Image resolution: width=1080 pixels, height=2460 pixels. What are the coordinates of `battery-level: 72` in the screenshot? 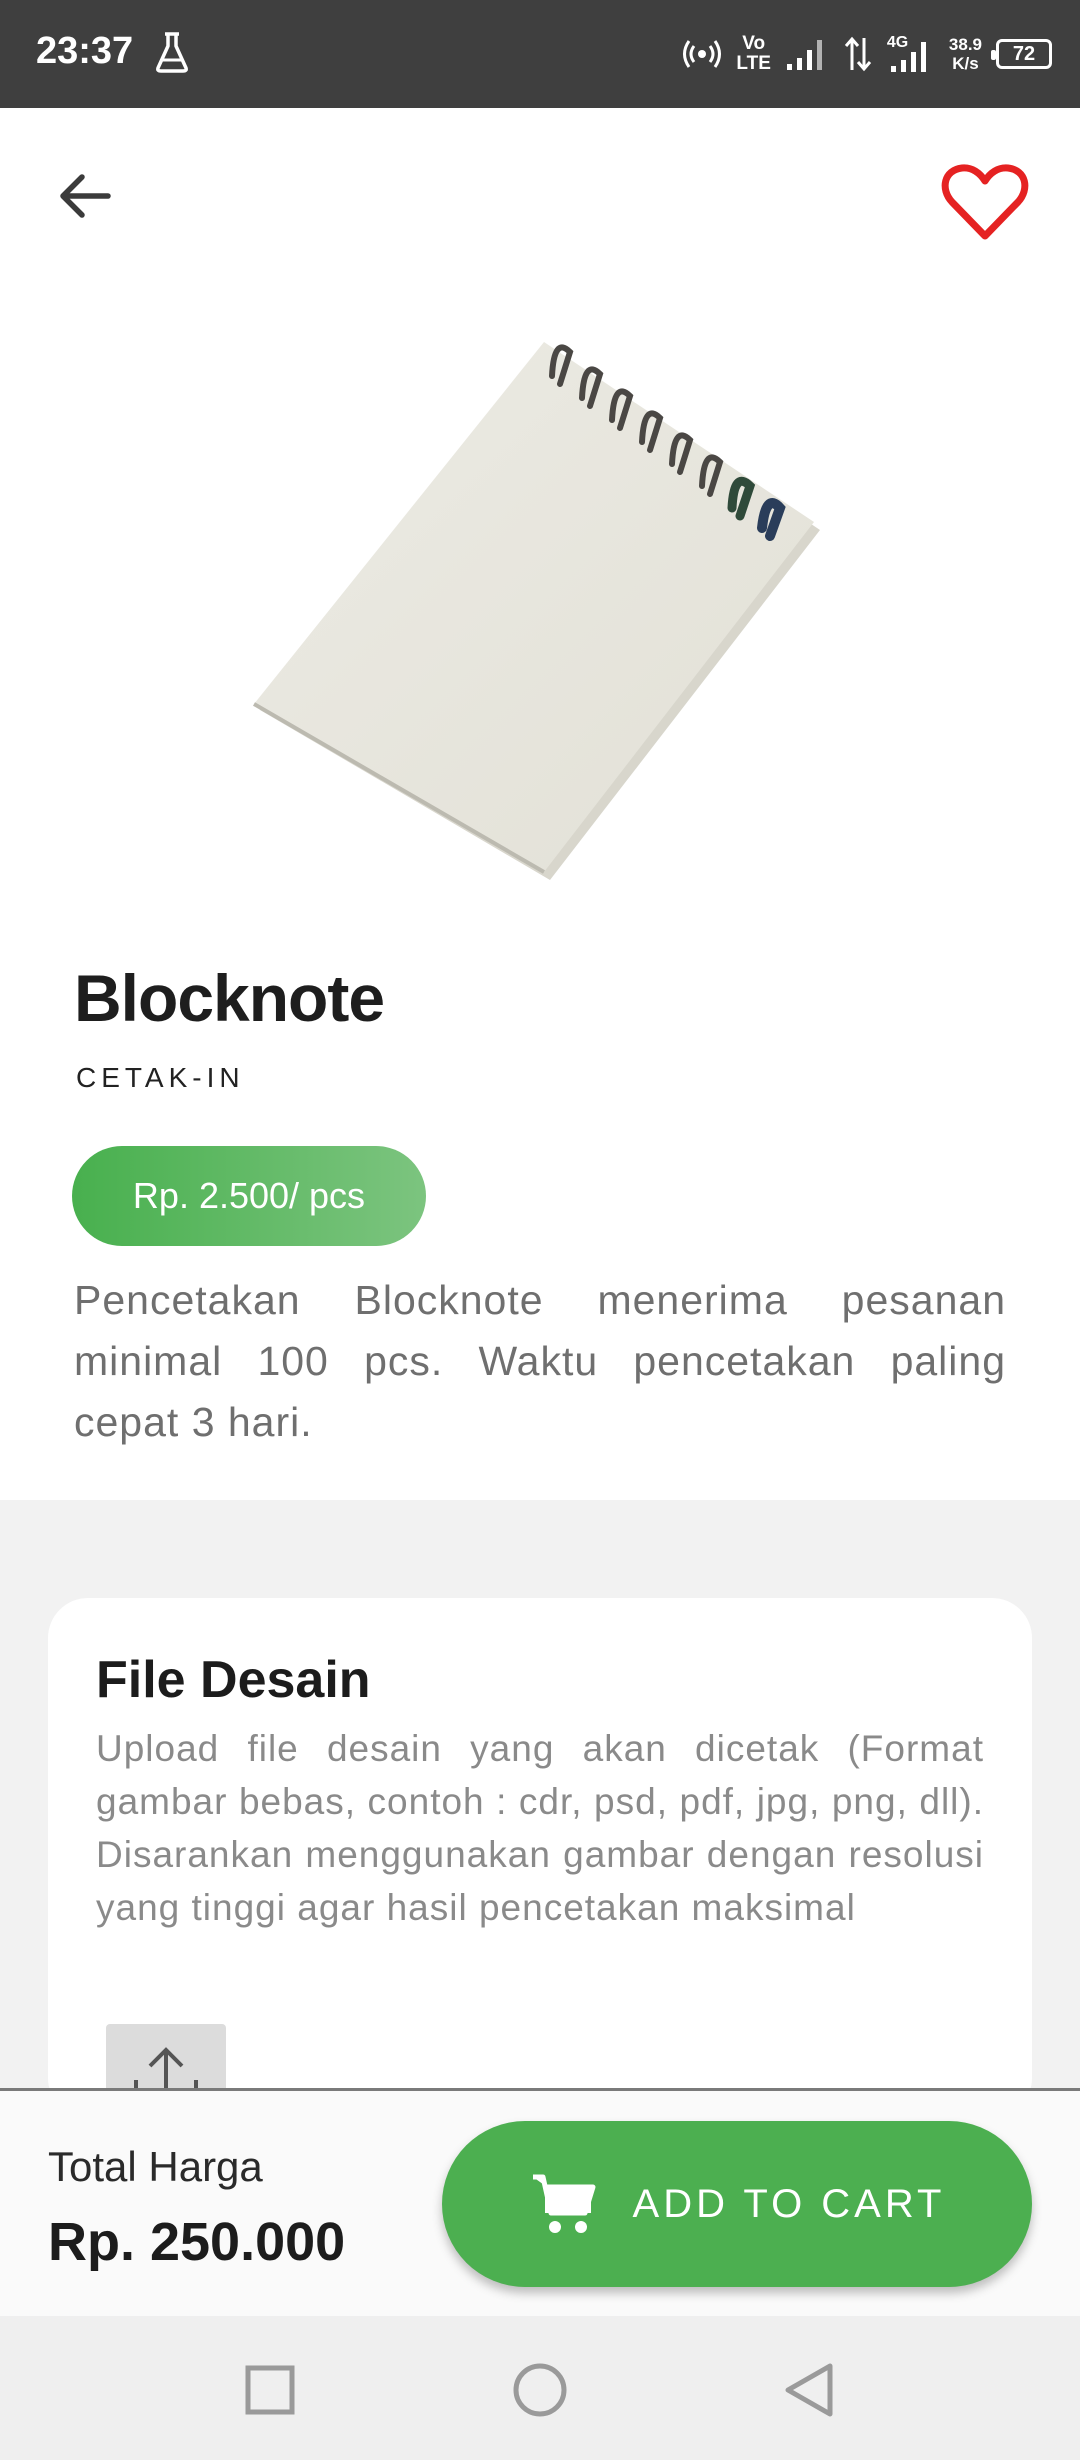 It's located at (1024, 53).